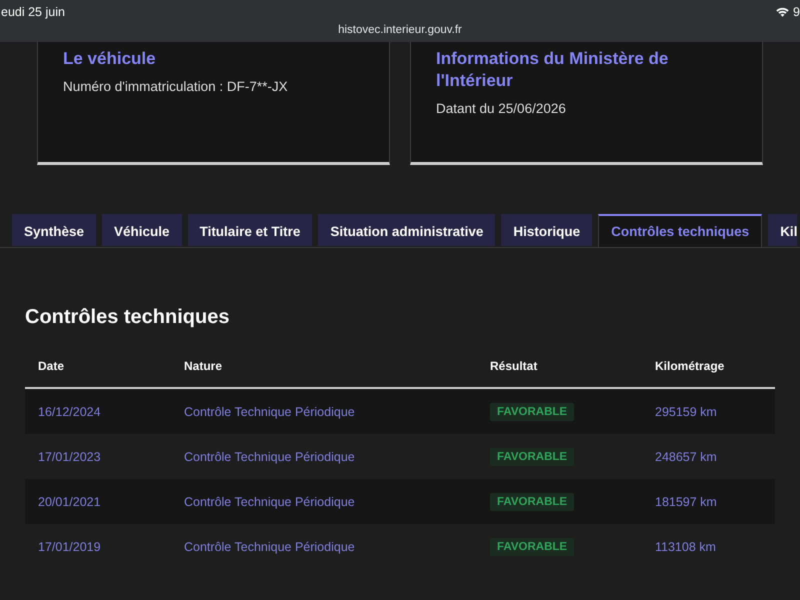  I want to click on mileage-cell: 113108 km, so click(708, 546).